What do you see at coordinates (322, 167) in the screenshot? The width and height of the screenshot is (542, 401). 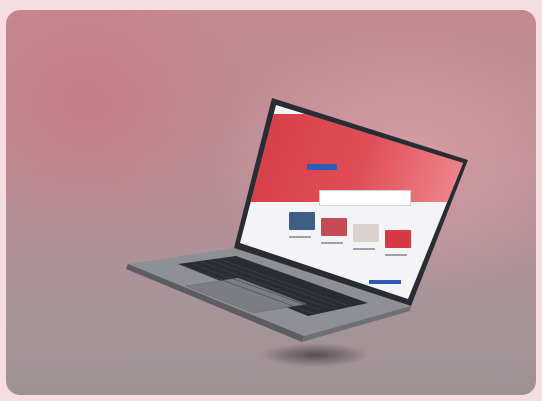 I see `website-hero-button` at bounding box center [322, 167].